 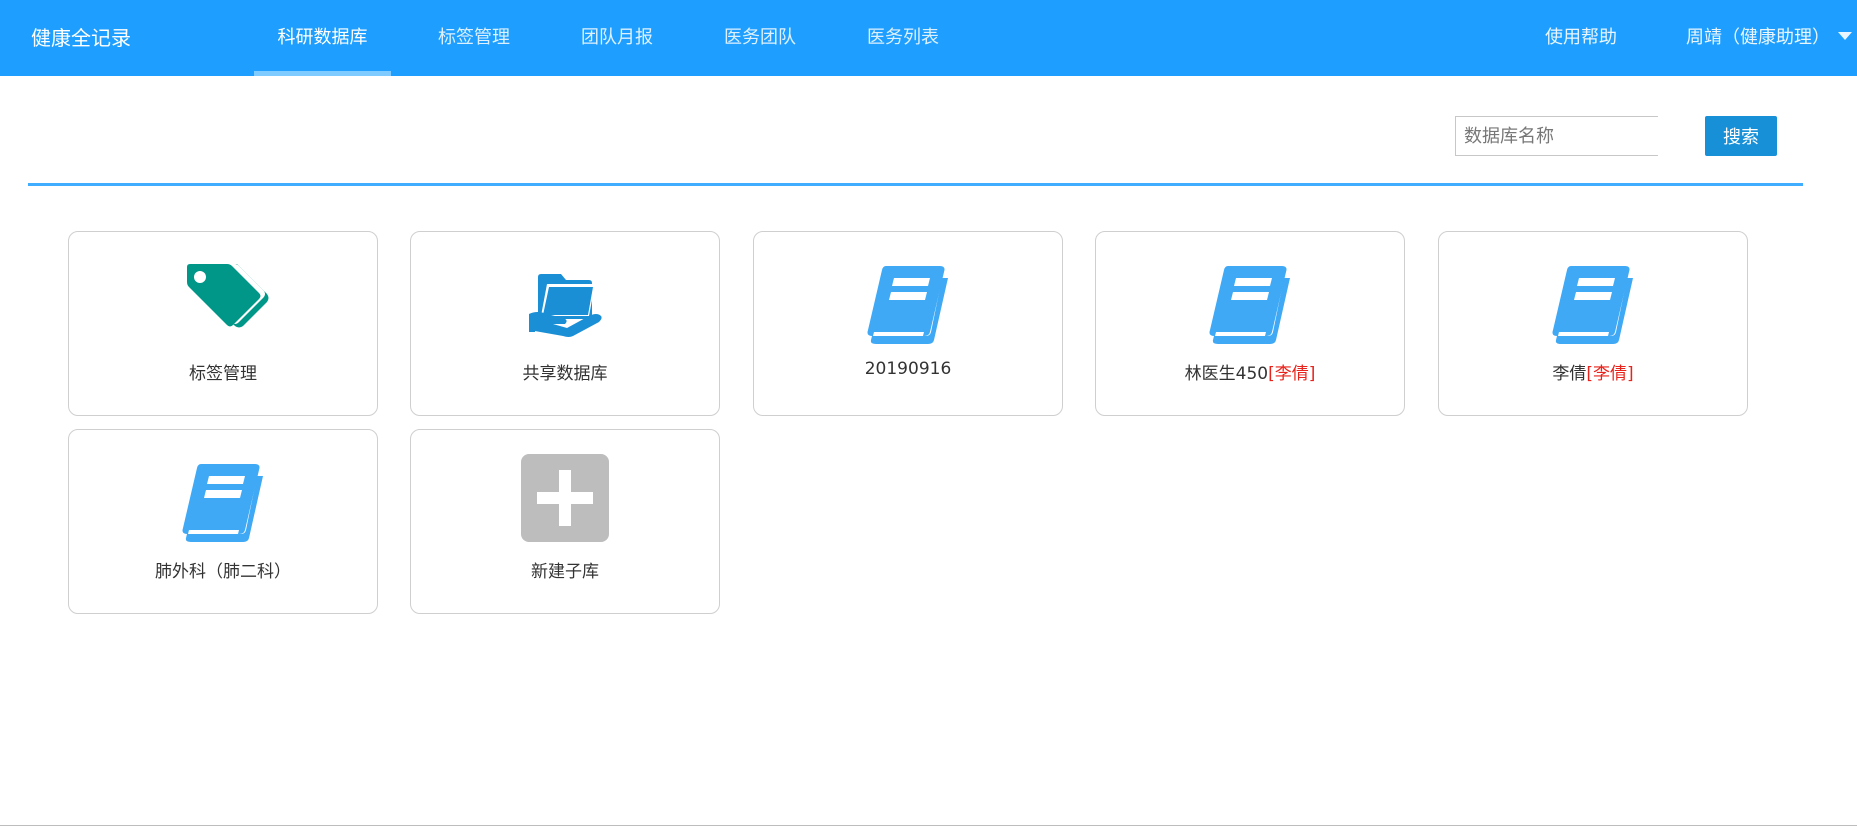 I want to click on nav-tab-team-monthly-report: 团队月报, so click(x=617, y=38).